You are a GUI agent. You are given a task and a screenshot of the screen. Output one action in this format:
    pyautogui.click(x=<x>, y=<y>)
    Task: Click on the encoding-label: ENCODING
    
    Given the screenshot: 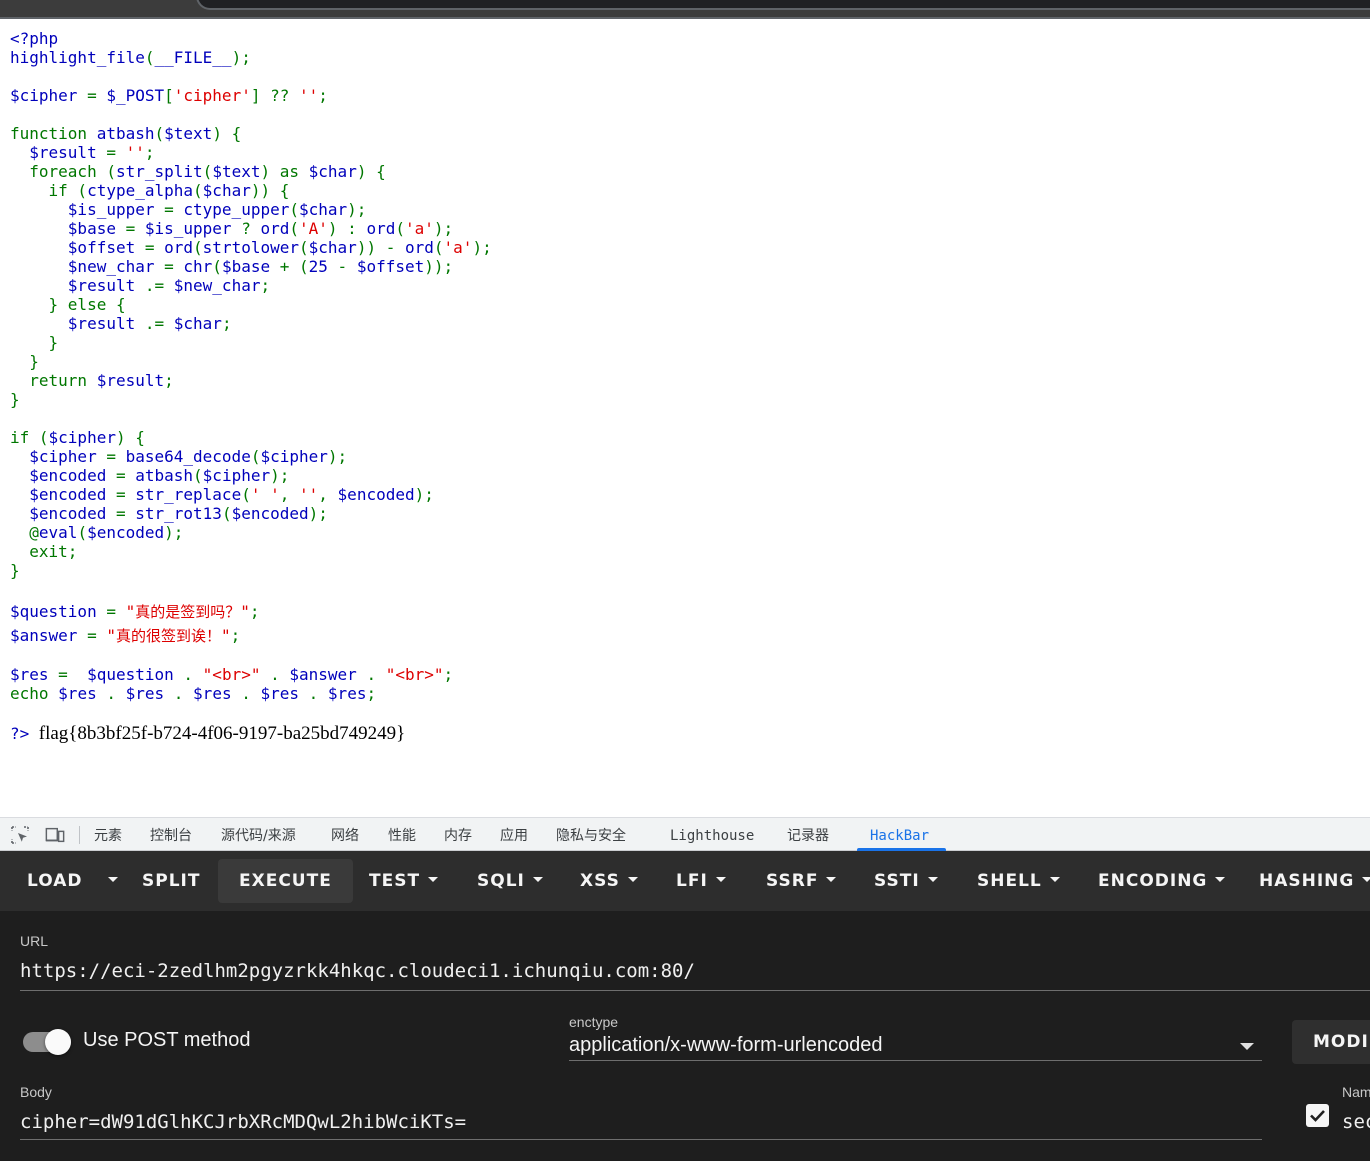 What is the action you would take?
    pyautogui.click(x=1153, y=881)
    